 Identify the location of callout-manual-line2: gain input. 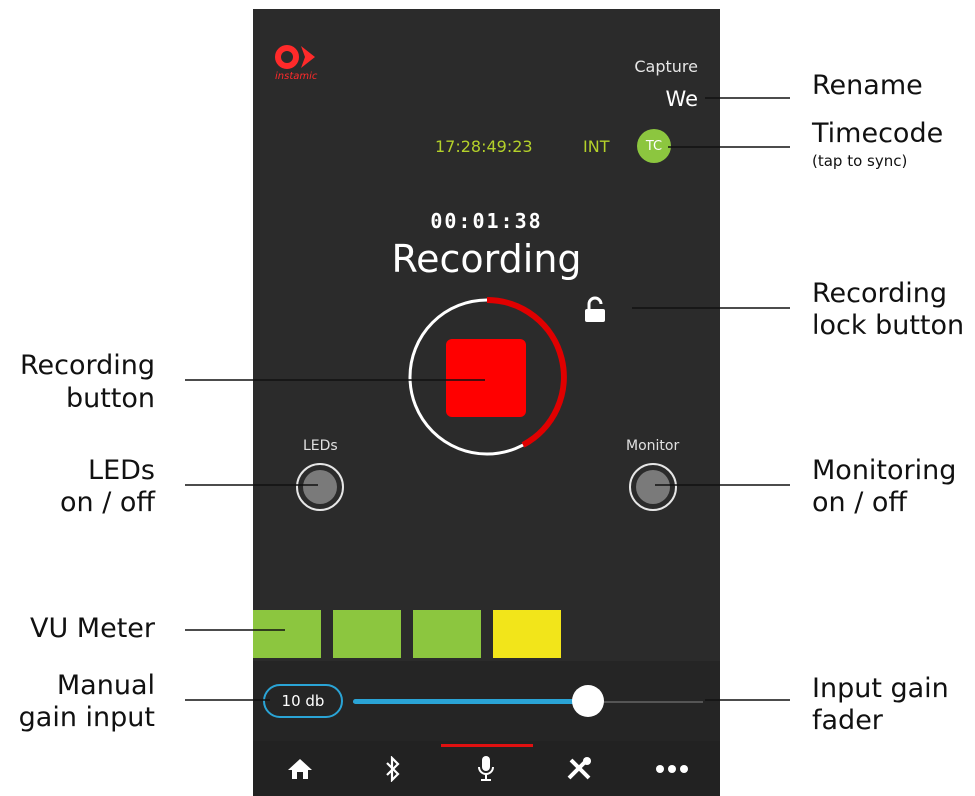
(86, 717).